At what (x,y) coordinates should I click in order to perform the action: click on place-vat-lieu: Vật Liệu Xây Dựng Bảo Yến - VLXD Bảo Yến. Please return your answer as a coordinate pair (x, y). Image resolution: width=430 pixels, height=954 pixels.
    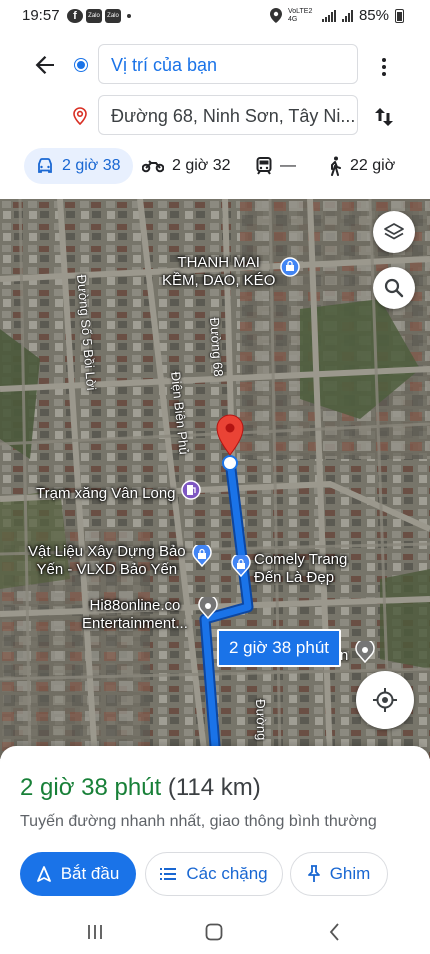
    Looking at the image, I should click on (107, 561).